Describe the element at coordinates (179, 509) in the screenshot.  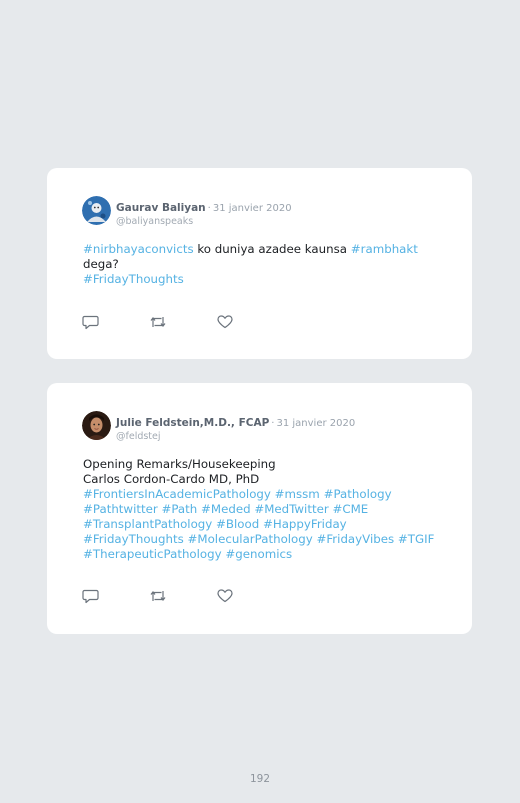
I see `hashtag-link: #Path` at that location.